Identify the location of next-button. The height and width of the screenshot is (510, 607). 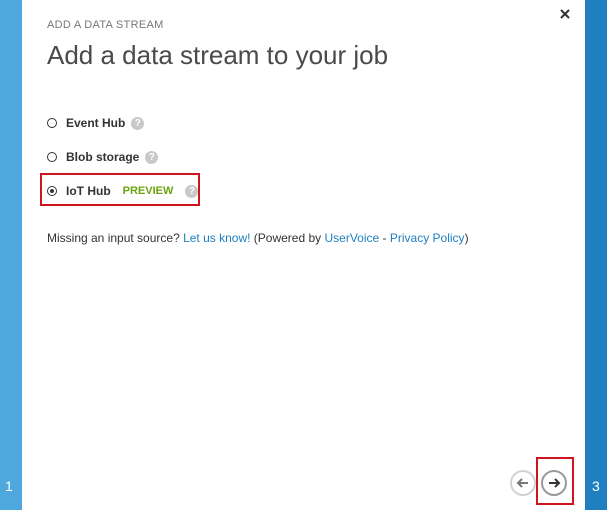
(554, 483).